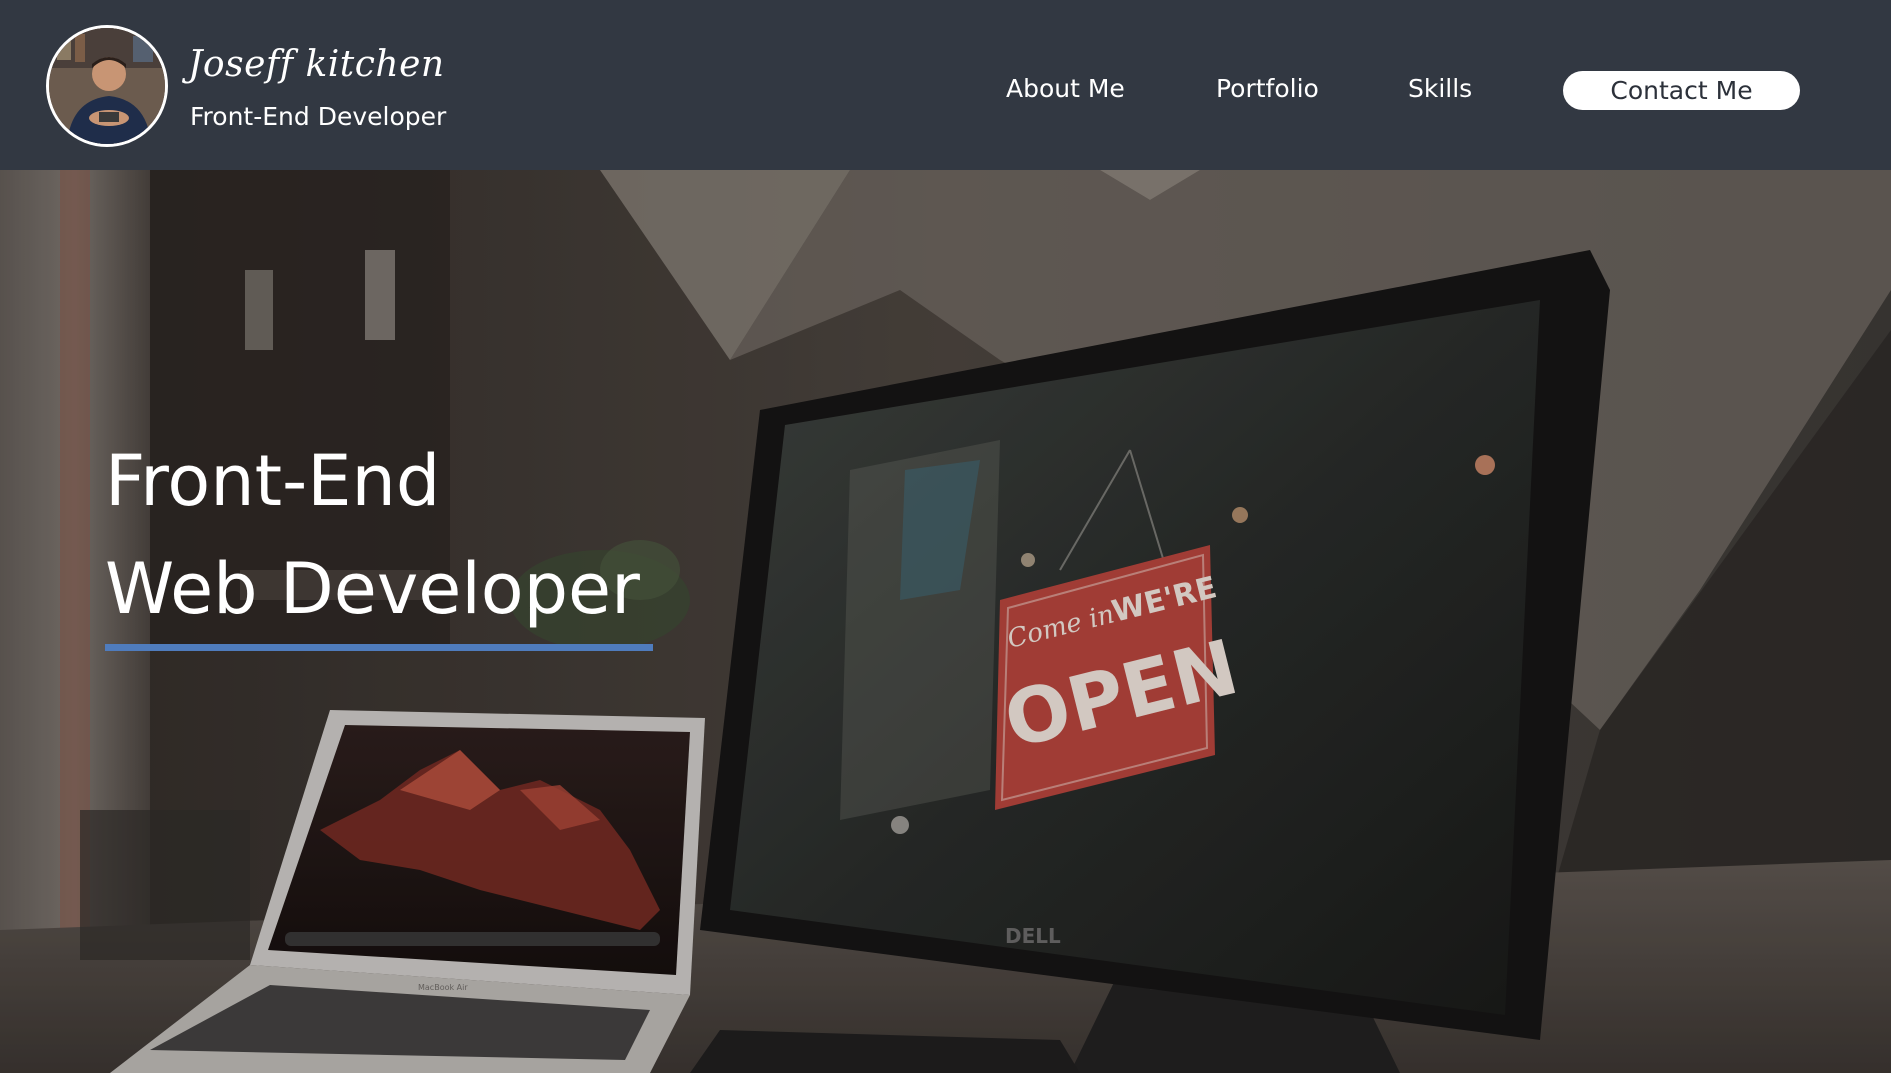  I want to click on nav-about-me: About Me, so click(1065, 88).